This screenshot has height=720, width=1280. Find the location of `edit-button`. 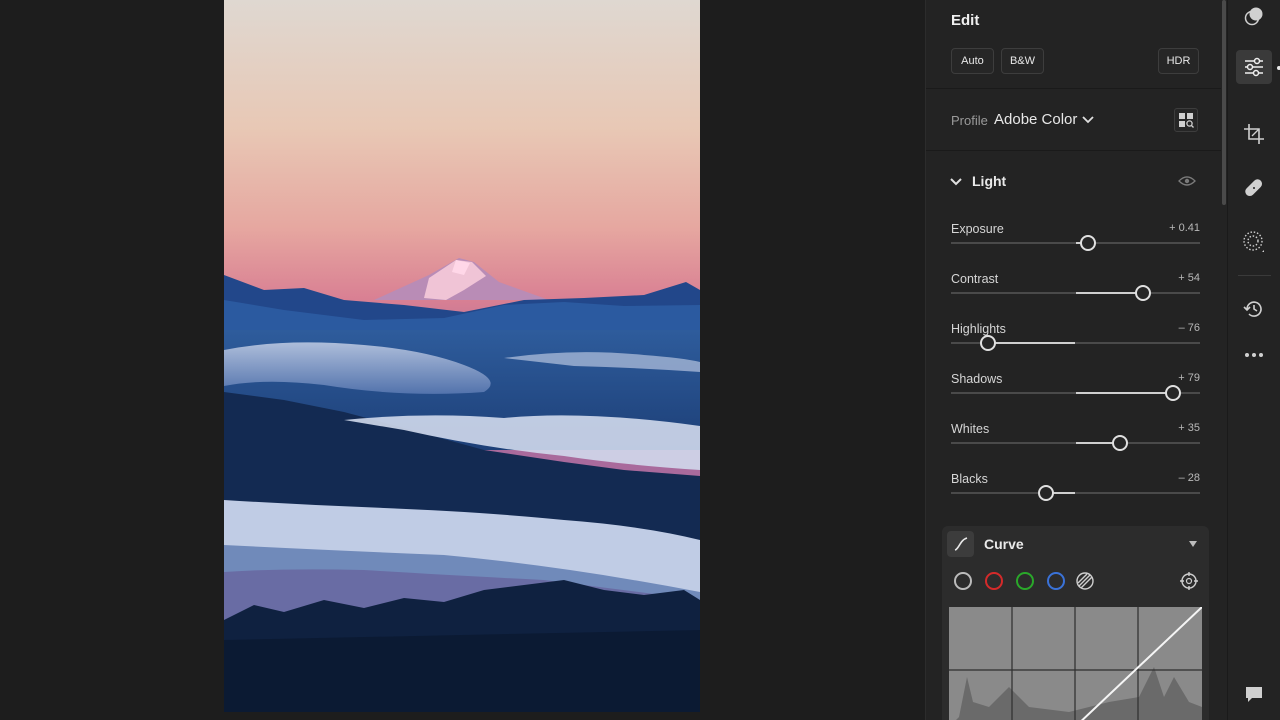

edit-button is located at coordinates (1254, 67).